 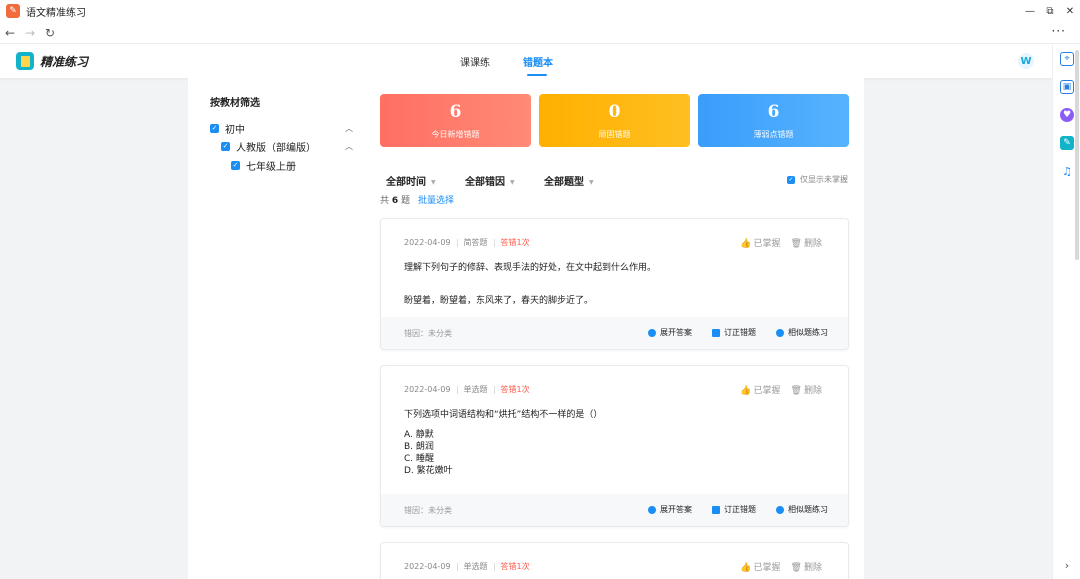 I want to click on dropdown-label: 全部题型, so click(x=564, y=182).